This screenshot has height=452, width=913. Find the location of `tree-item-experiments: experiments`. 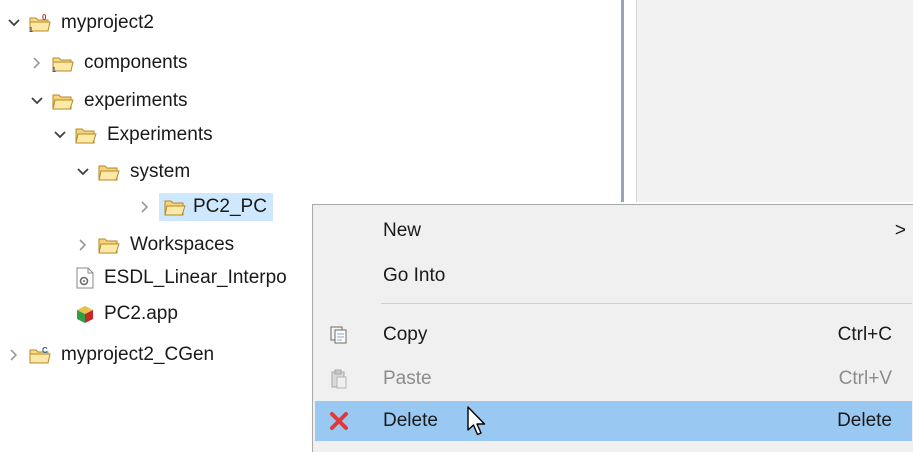

tree-item-experiments: experiments is located at coordinates (110, 101).